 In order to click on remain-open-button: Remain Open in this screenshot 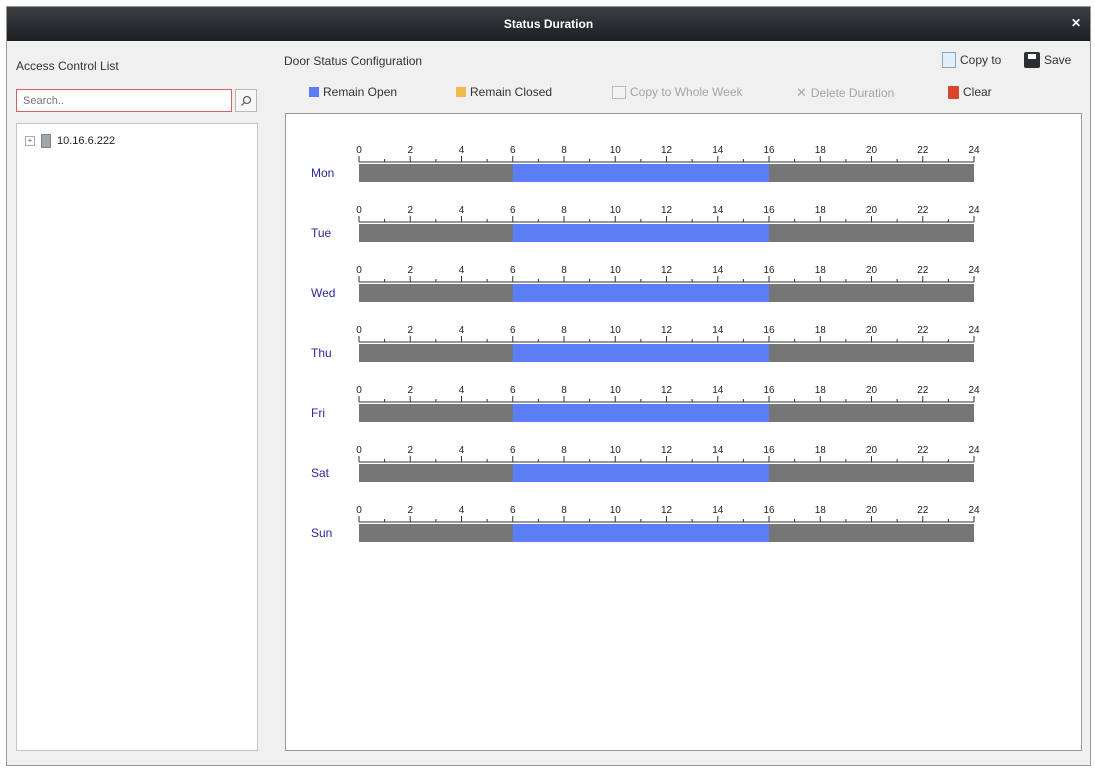, I will do `click(353, 92)`.